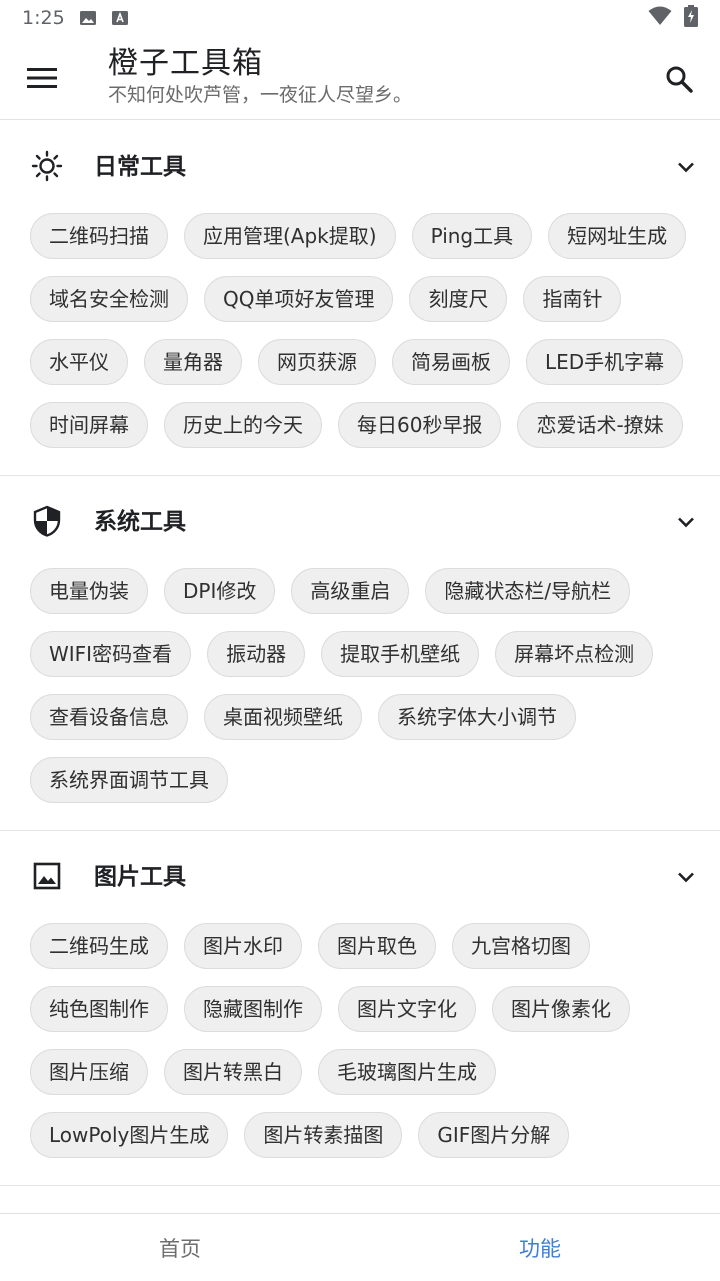 Image resolution: width=720 pixels, height=1281 pixels. Describe the element at coordinates (691, 18) in the screenshot. I see `battery-charging-icon` at that location.